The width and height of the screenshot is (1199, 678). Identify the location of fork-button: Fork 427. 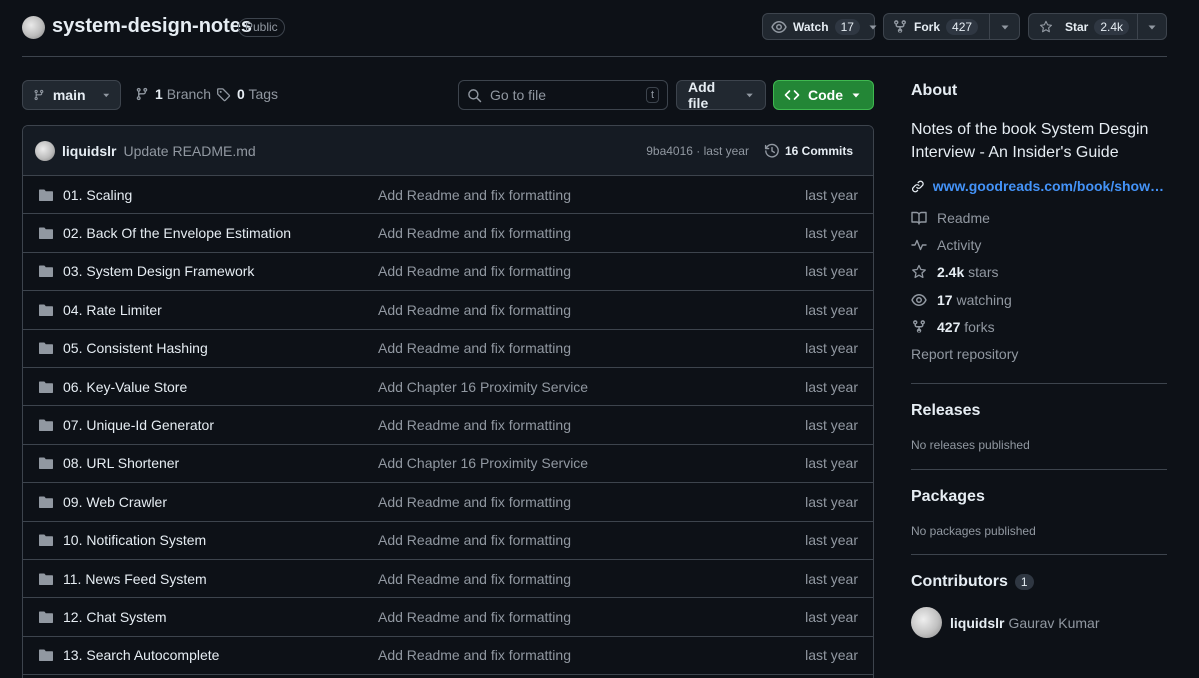
(951, 26).